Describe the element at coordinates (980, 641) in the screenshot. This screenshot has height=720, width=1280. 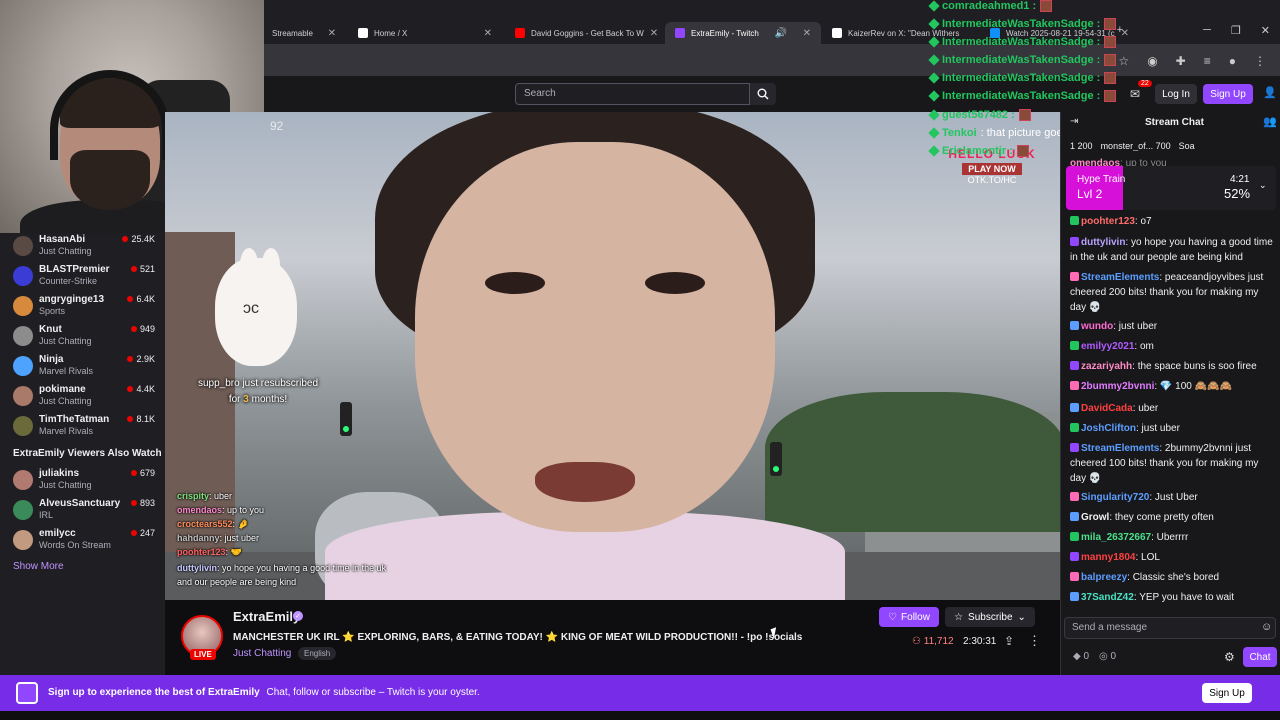
I see `stream-uptime: 2:30:31` at that location.